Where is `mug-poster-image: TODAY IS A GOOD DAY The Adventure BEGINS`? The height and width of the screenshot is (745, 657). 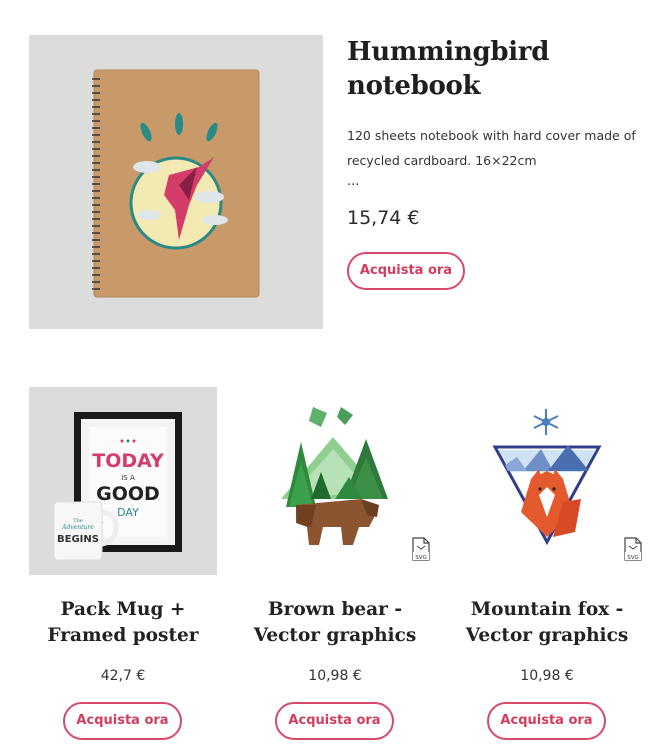
mug-poster-image: TODAY IS A GOOD DAY The Adventure BEGINS is located at coordinates (123, 481).